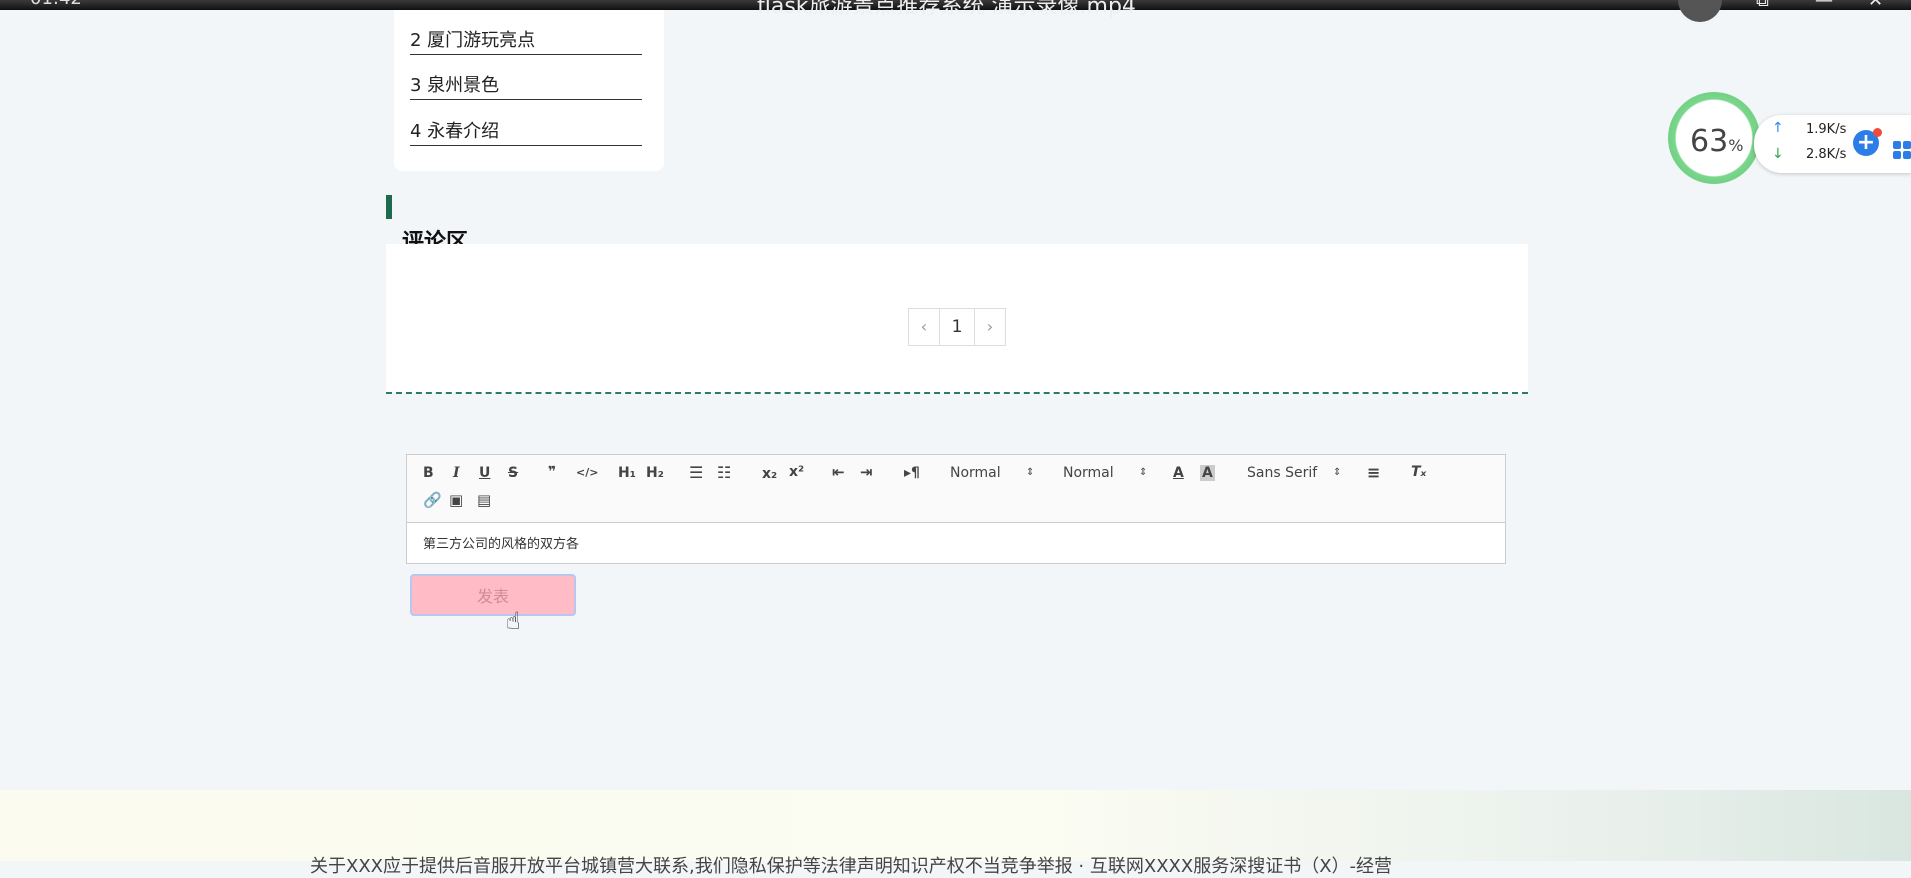 This screenshot has width=1911, height=878. What do you see at coordinates (1418, 472) in the screenshot?
I see `clean-format-button: Tₓ` at bounding box center [1418, 472].